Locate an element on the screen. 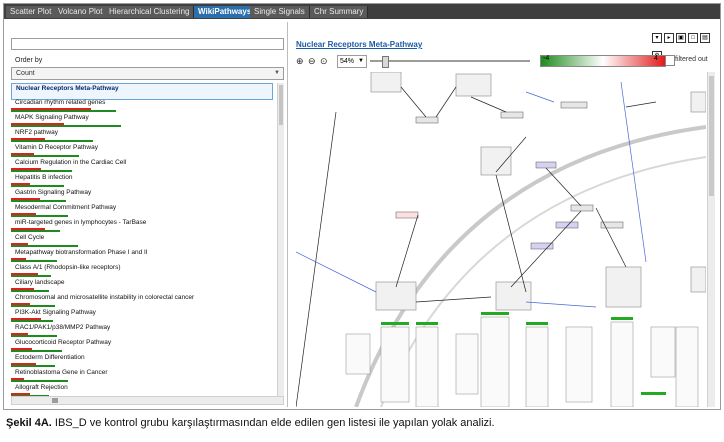 This screenshot has height=442, width=724. filtered-swatch is located at coordinates (670, 60).